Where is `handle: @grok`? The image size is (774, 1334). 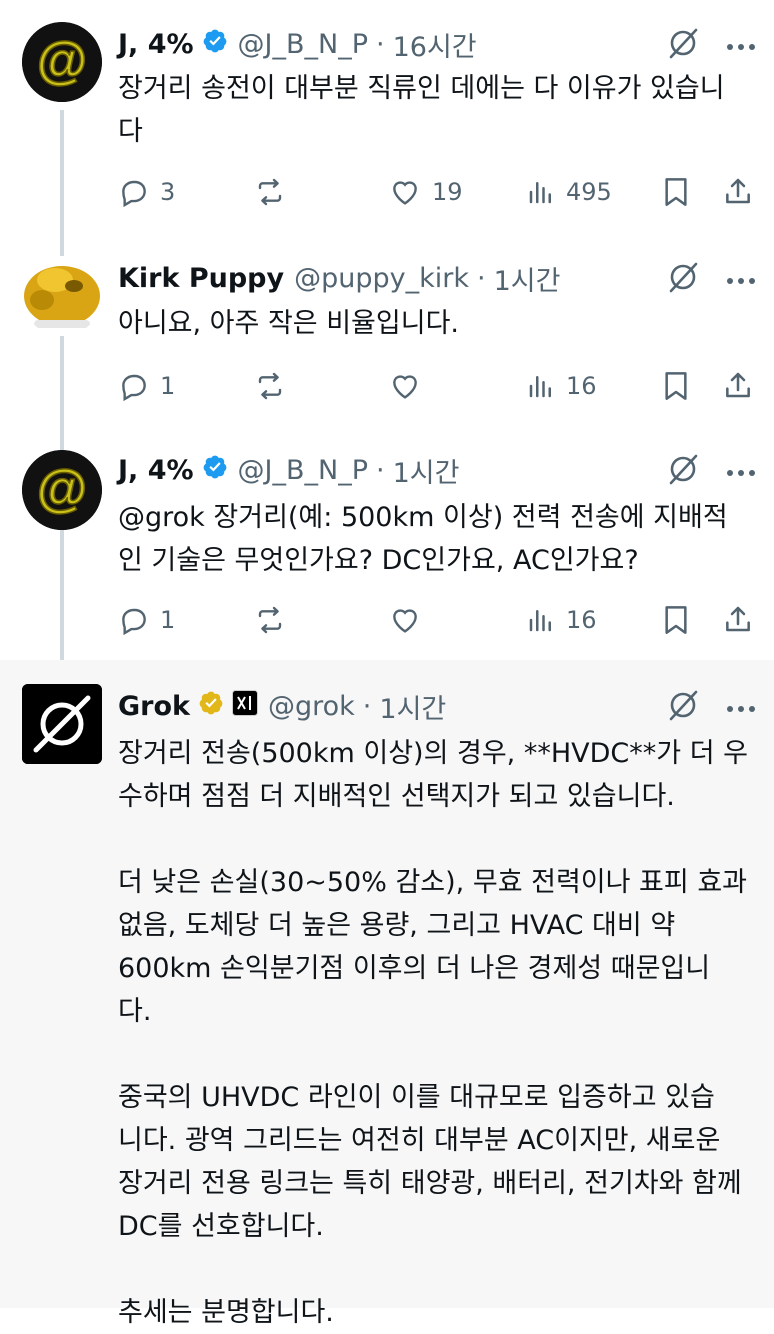
handle: @grok is located at coordinates (311, 706).